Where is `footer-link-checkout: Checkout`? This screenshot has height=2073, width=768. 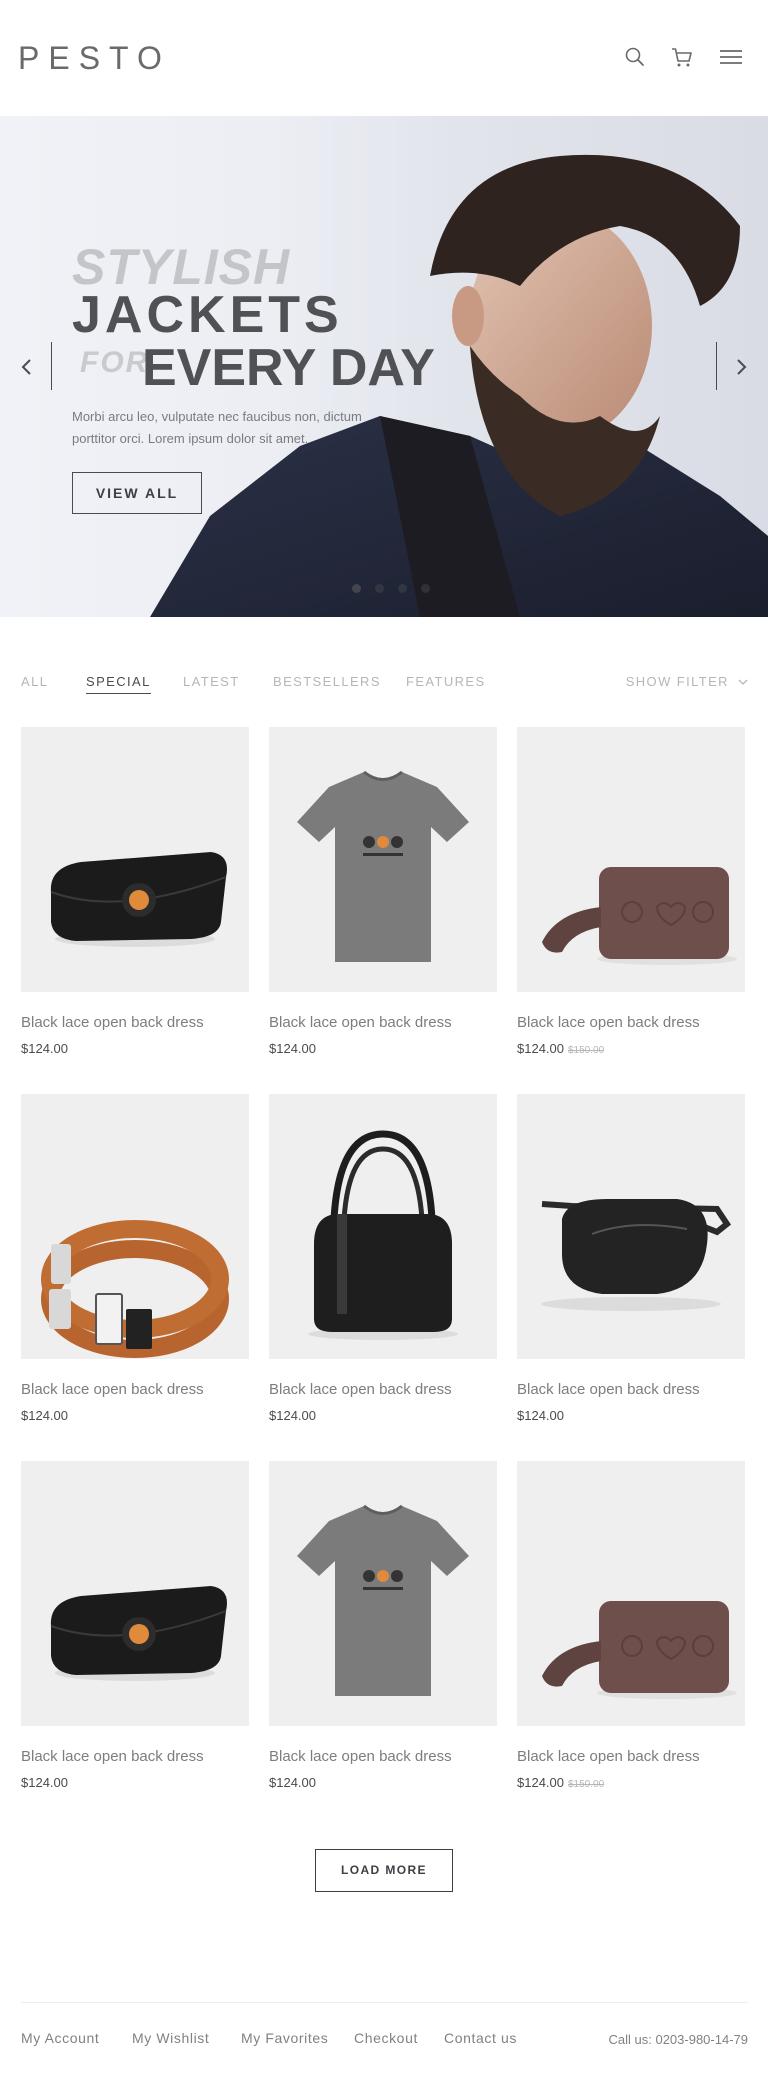 footer-link-checkout: Checkout is located at coordinates (386, 2038).